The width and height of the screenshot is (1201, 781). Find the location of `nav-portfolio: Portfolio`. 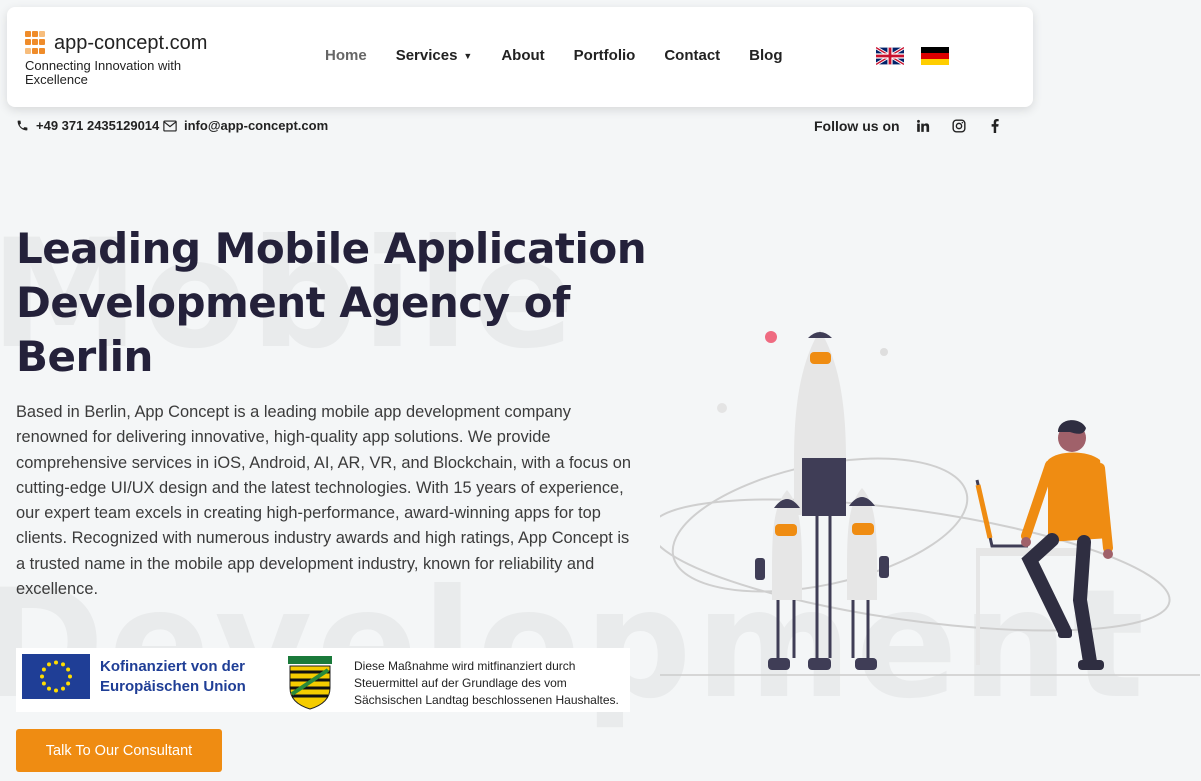

nav-portfolio: Portfolio is located at coordinates (605, 55).